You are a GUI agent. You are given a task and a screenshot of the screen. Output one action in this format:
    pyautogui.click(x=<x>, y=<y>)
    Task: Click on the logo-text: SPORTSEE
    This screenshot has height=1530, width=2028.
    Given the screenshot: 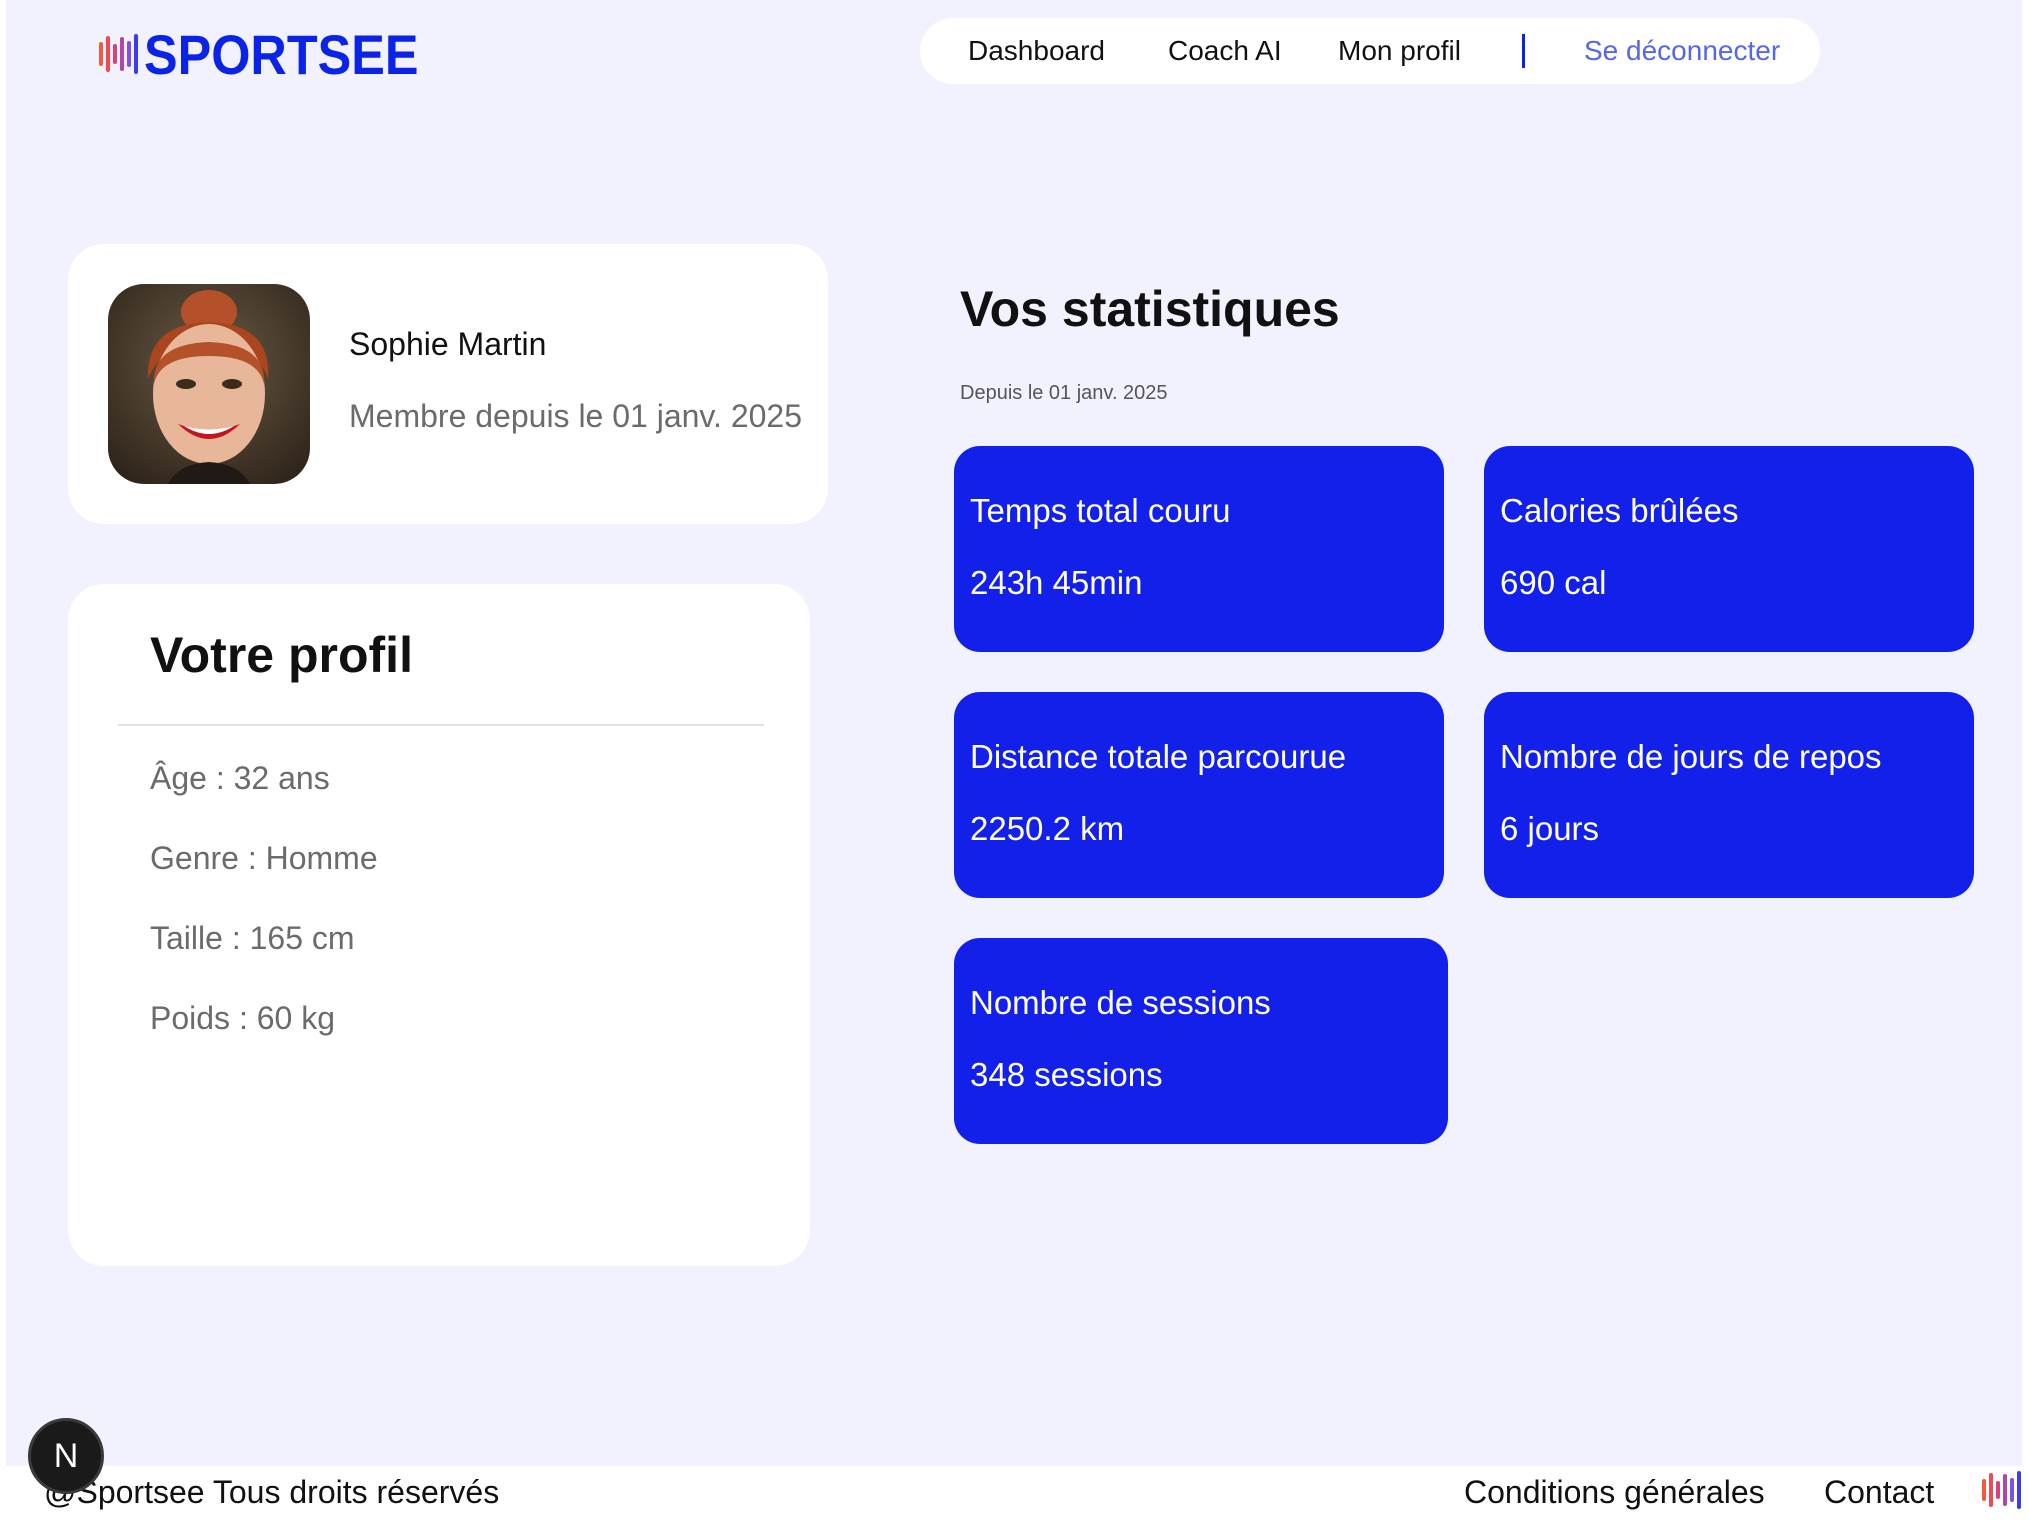 What is the action you would take?
    pyautogui.click(x=281, y=54)
    